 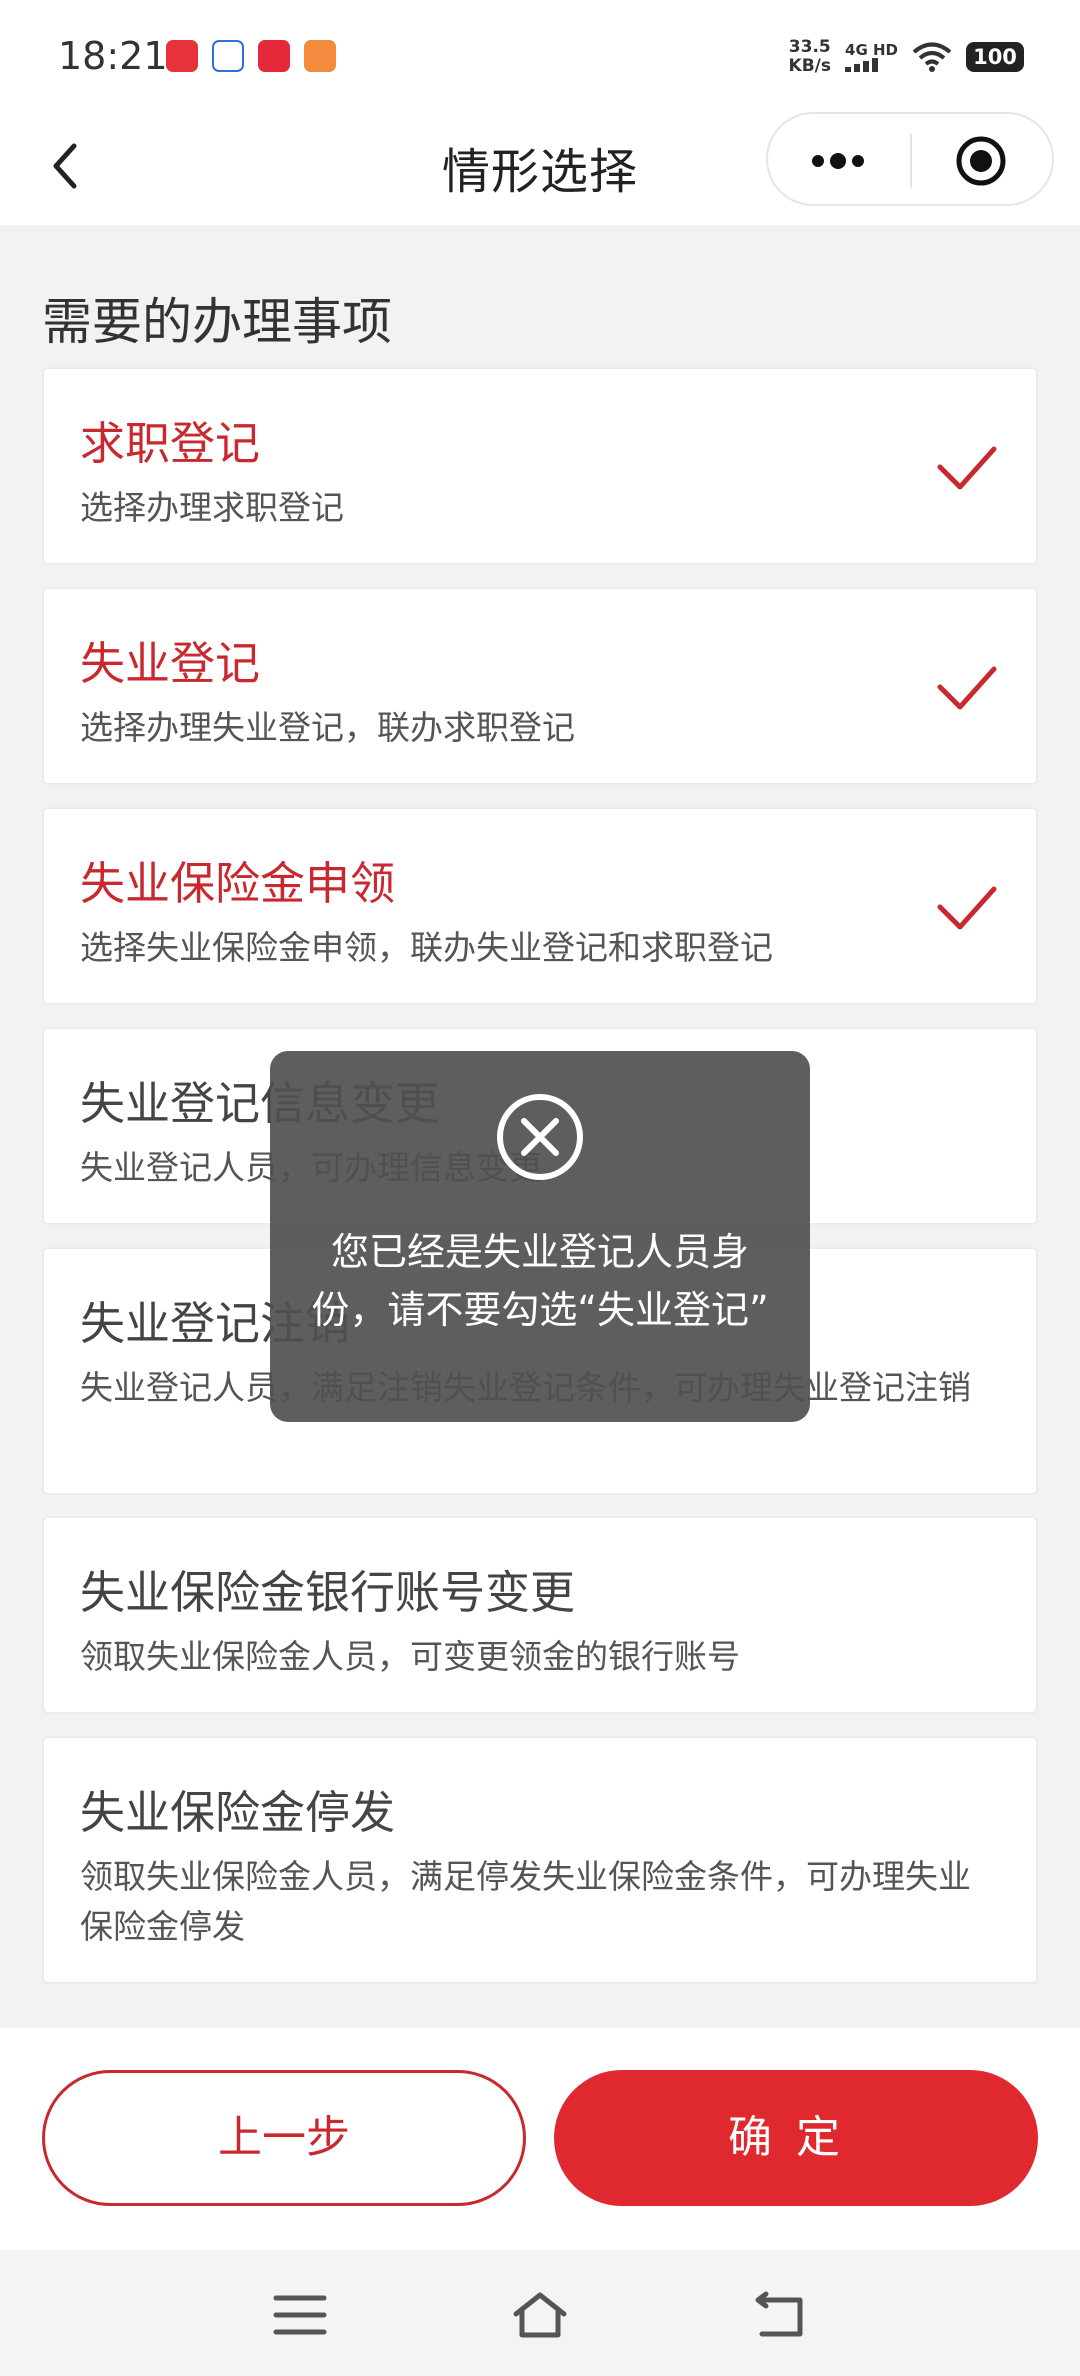 What do you see at coordinates (274, 56) in the screenshot?
I see `xiaohongshu-icon` at bounding box center [274, 56].